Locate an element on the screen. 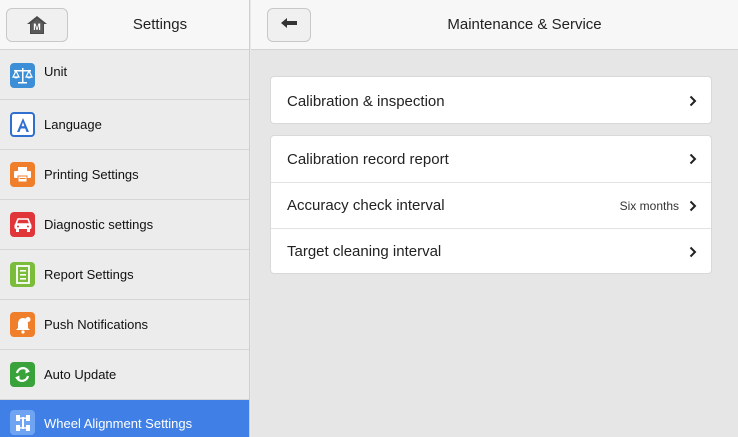  document-icon is located at coordinates (22, 274).